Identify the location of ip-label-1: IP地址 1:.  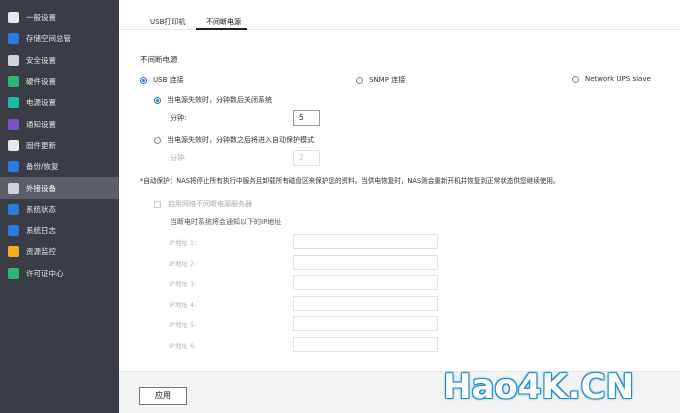
(183, 243).